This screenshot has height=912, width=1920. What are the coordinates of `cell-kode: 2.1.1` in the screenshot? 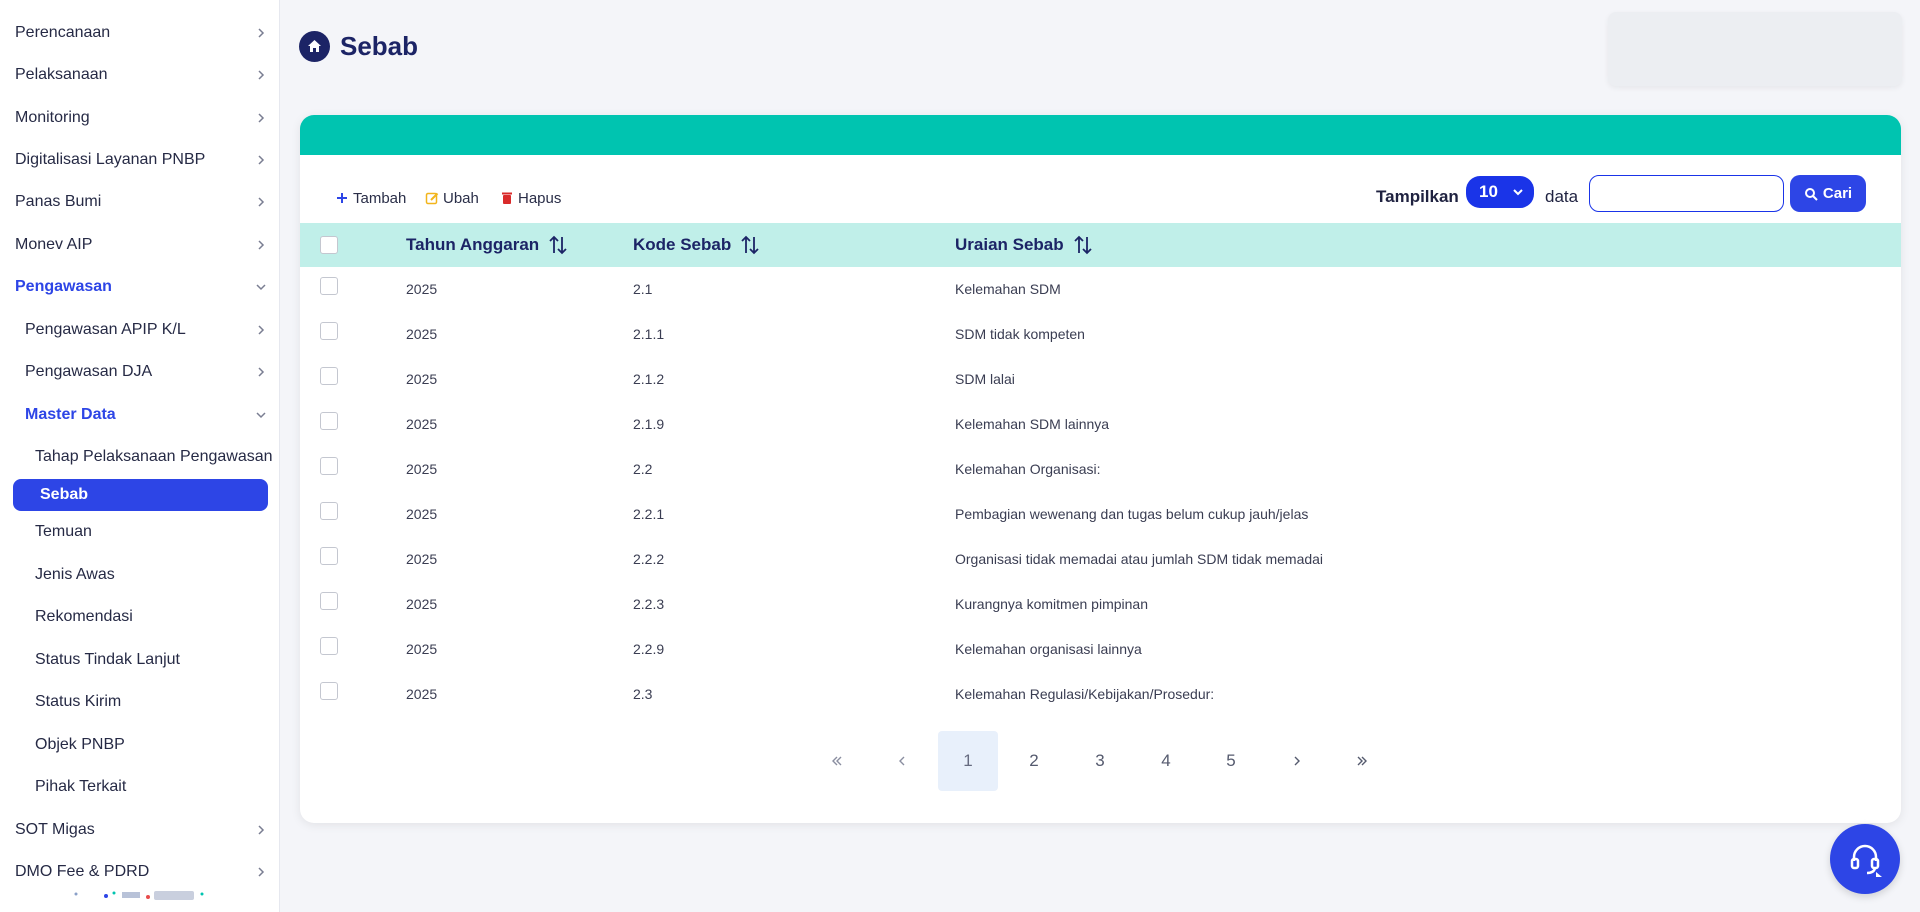 It's located at (649, 334).